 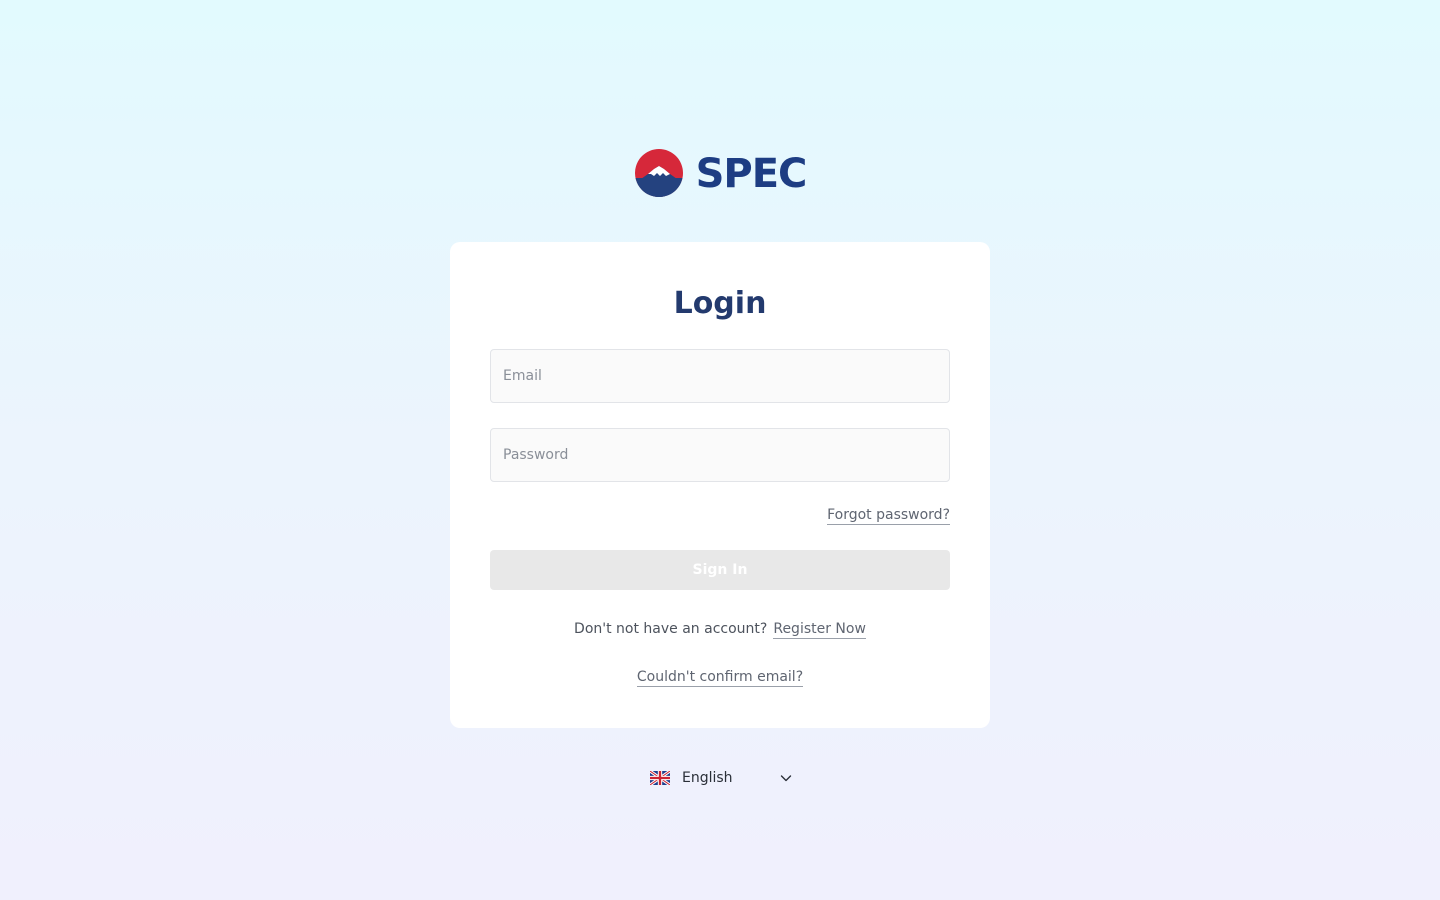 I want to click on page-title: Login, so click(x=720, y=303).